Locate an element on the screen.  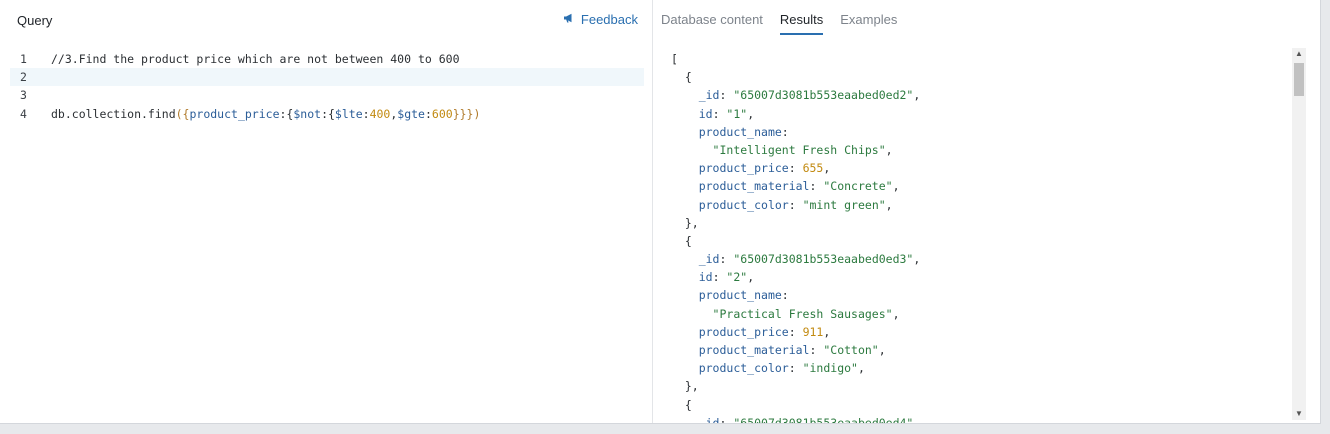
results-line: "Intelligent Fresh Chips", is located at coordinates (802, 149).